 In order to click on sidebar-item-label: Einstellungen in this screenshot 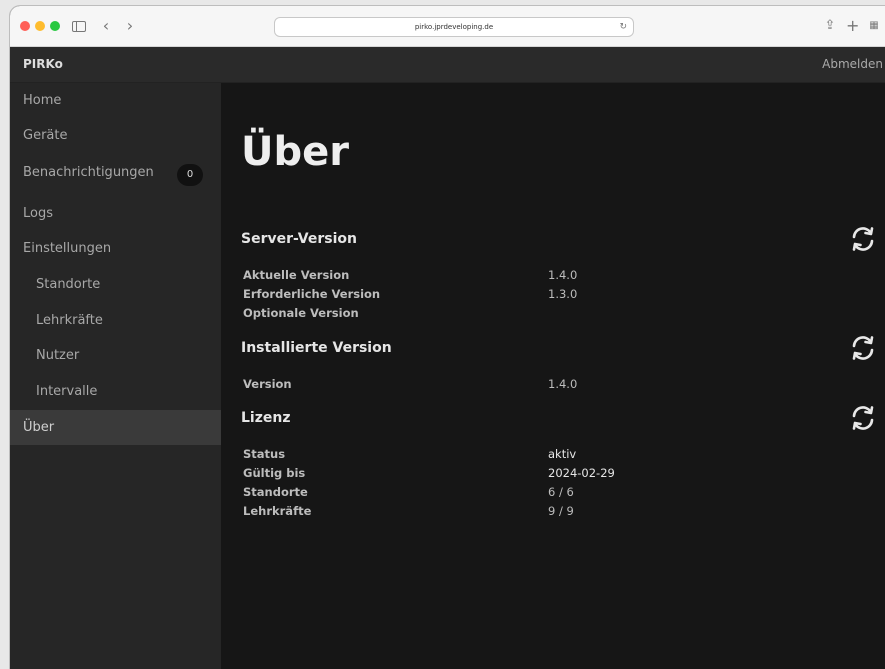, I will do `click(67, 248)`.